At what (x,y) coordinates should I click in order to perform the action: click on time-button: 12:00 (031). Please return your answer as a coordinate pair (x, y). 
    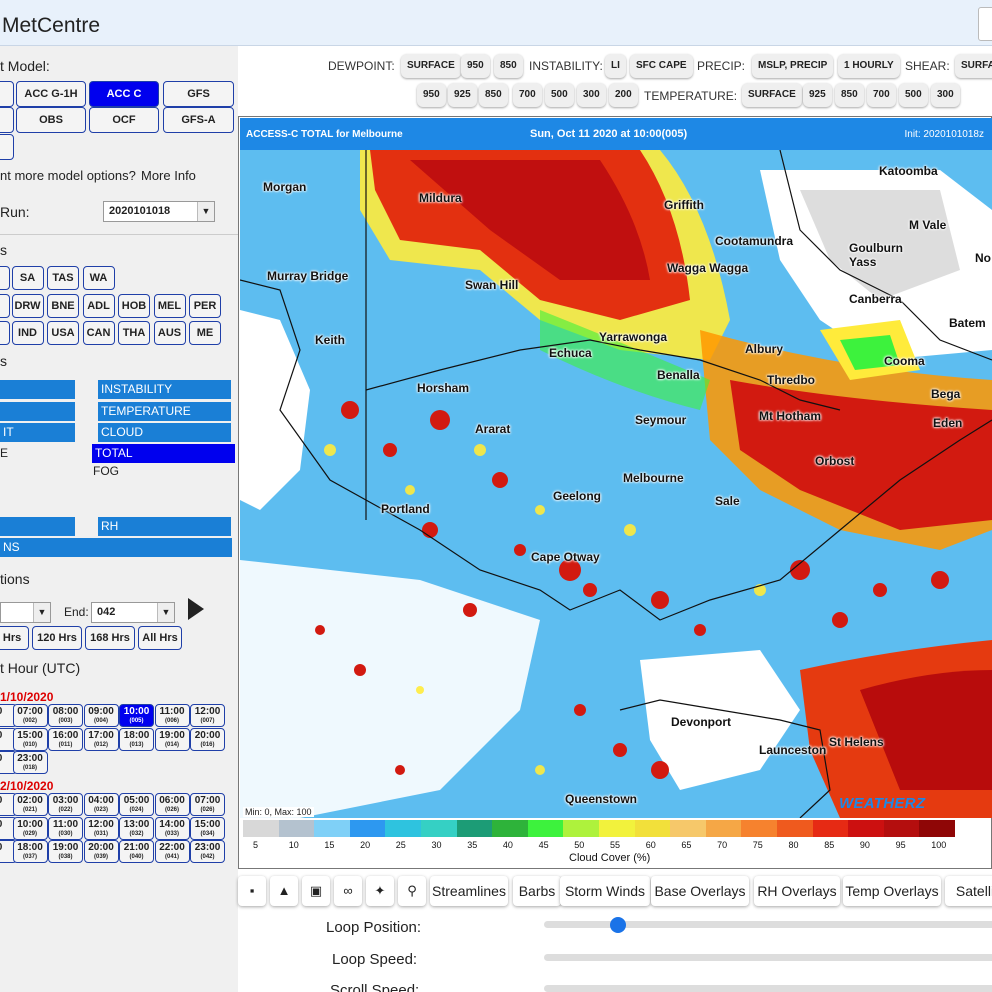
    Looking at the image, I should click on (101, 828).